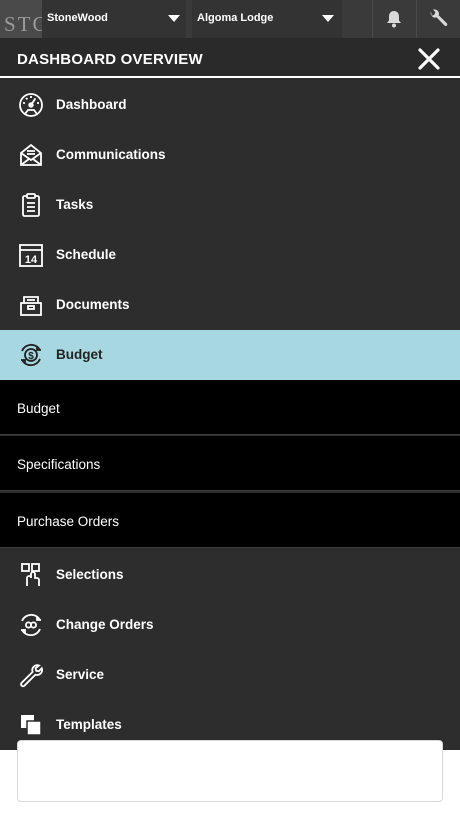 The image size is (460, 818). What do you see at coordinates (230, 205) in the screenshot?
I see `menu-item-tasks: Tasks` at bounding box center [230, 205].